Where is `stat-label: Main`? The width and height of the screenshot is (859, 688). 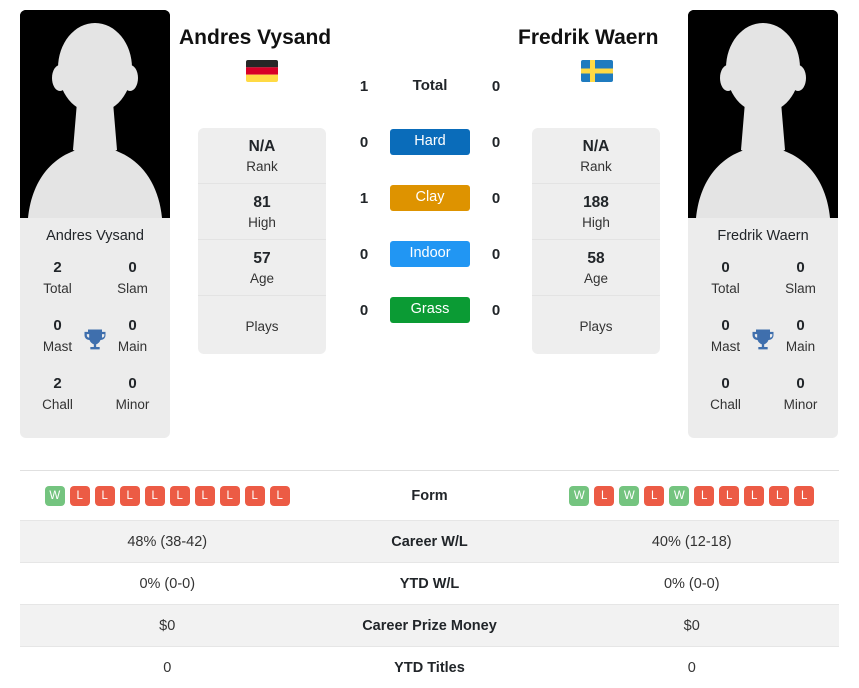 stat-label: Main is located at coordinates (132, 347).